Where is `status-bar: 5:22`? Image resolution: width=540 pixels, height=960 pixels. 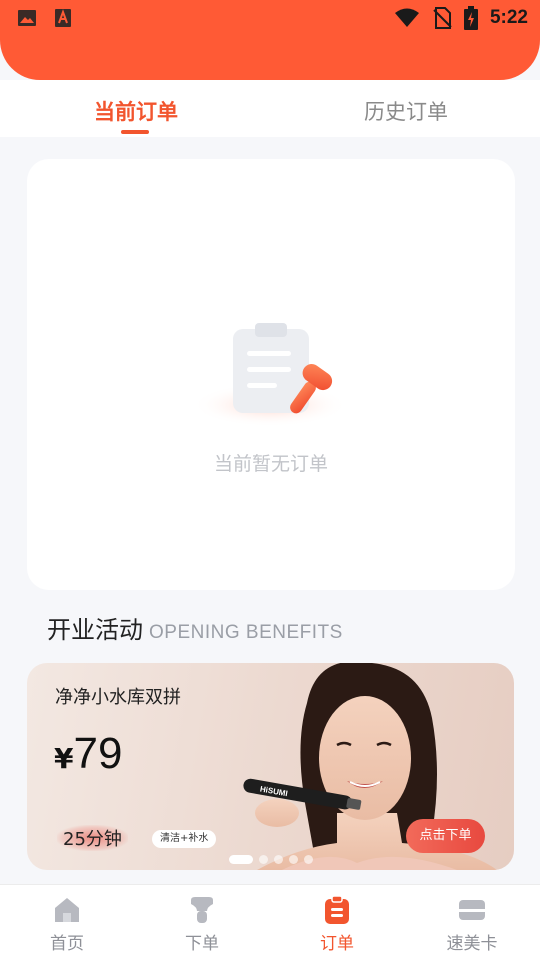
status-bar: 5:22 is located at coordinates (270, 40).